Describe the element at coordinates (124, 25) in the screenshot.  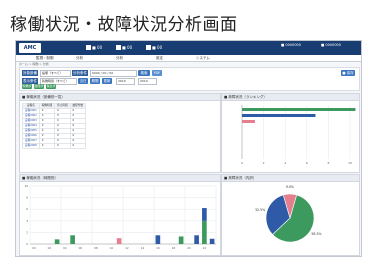
I see `page-title: 稼働状況・故障状況分析画面` at that location.